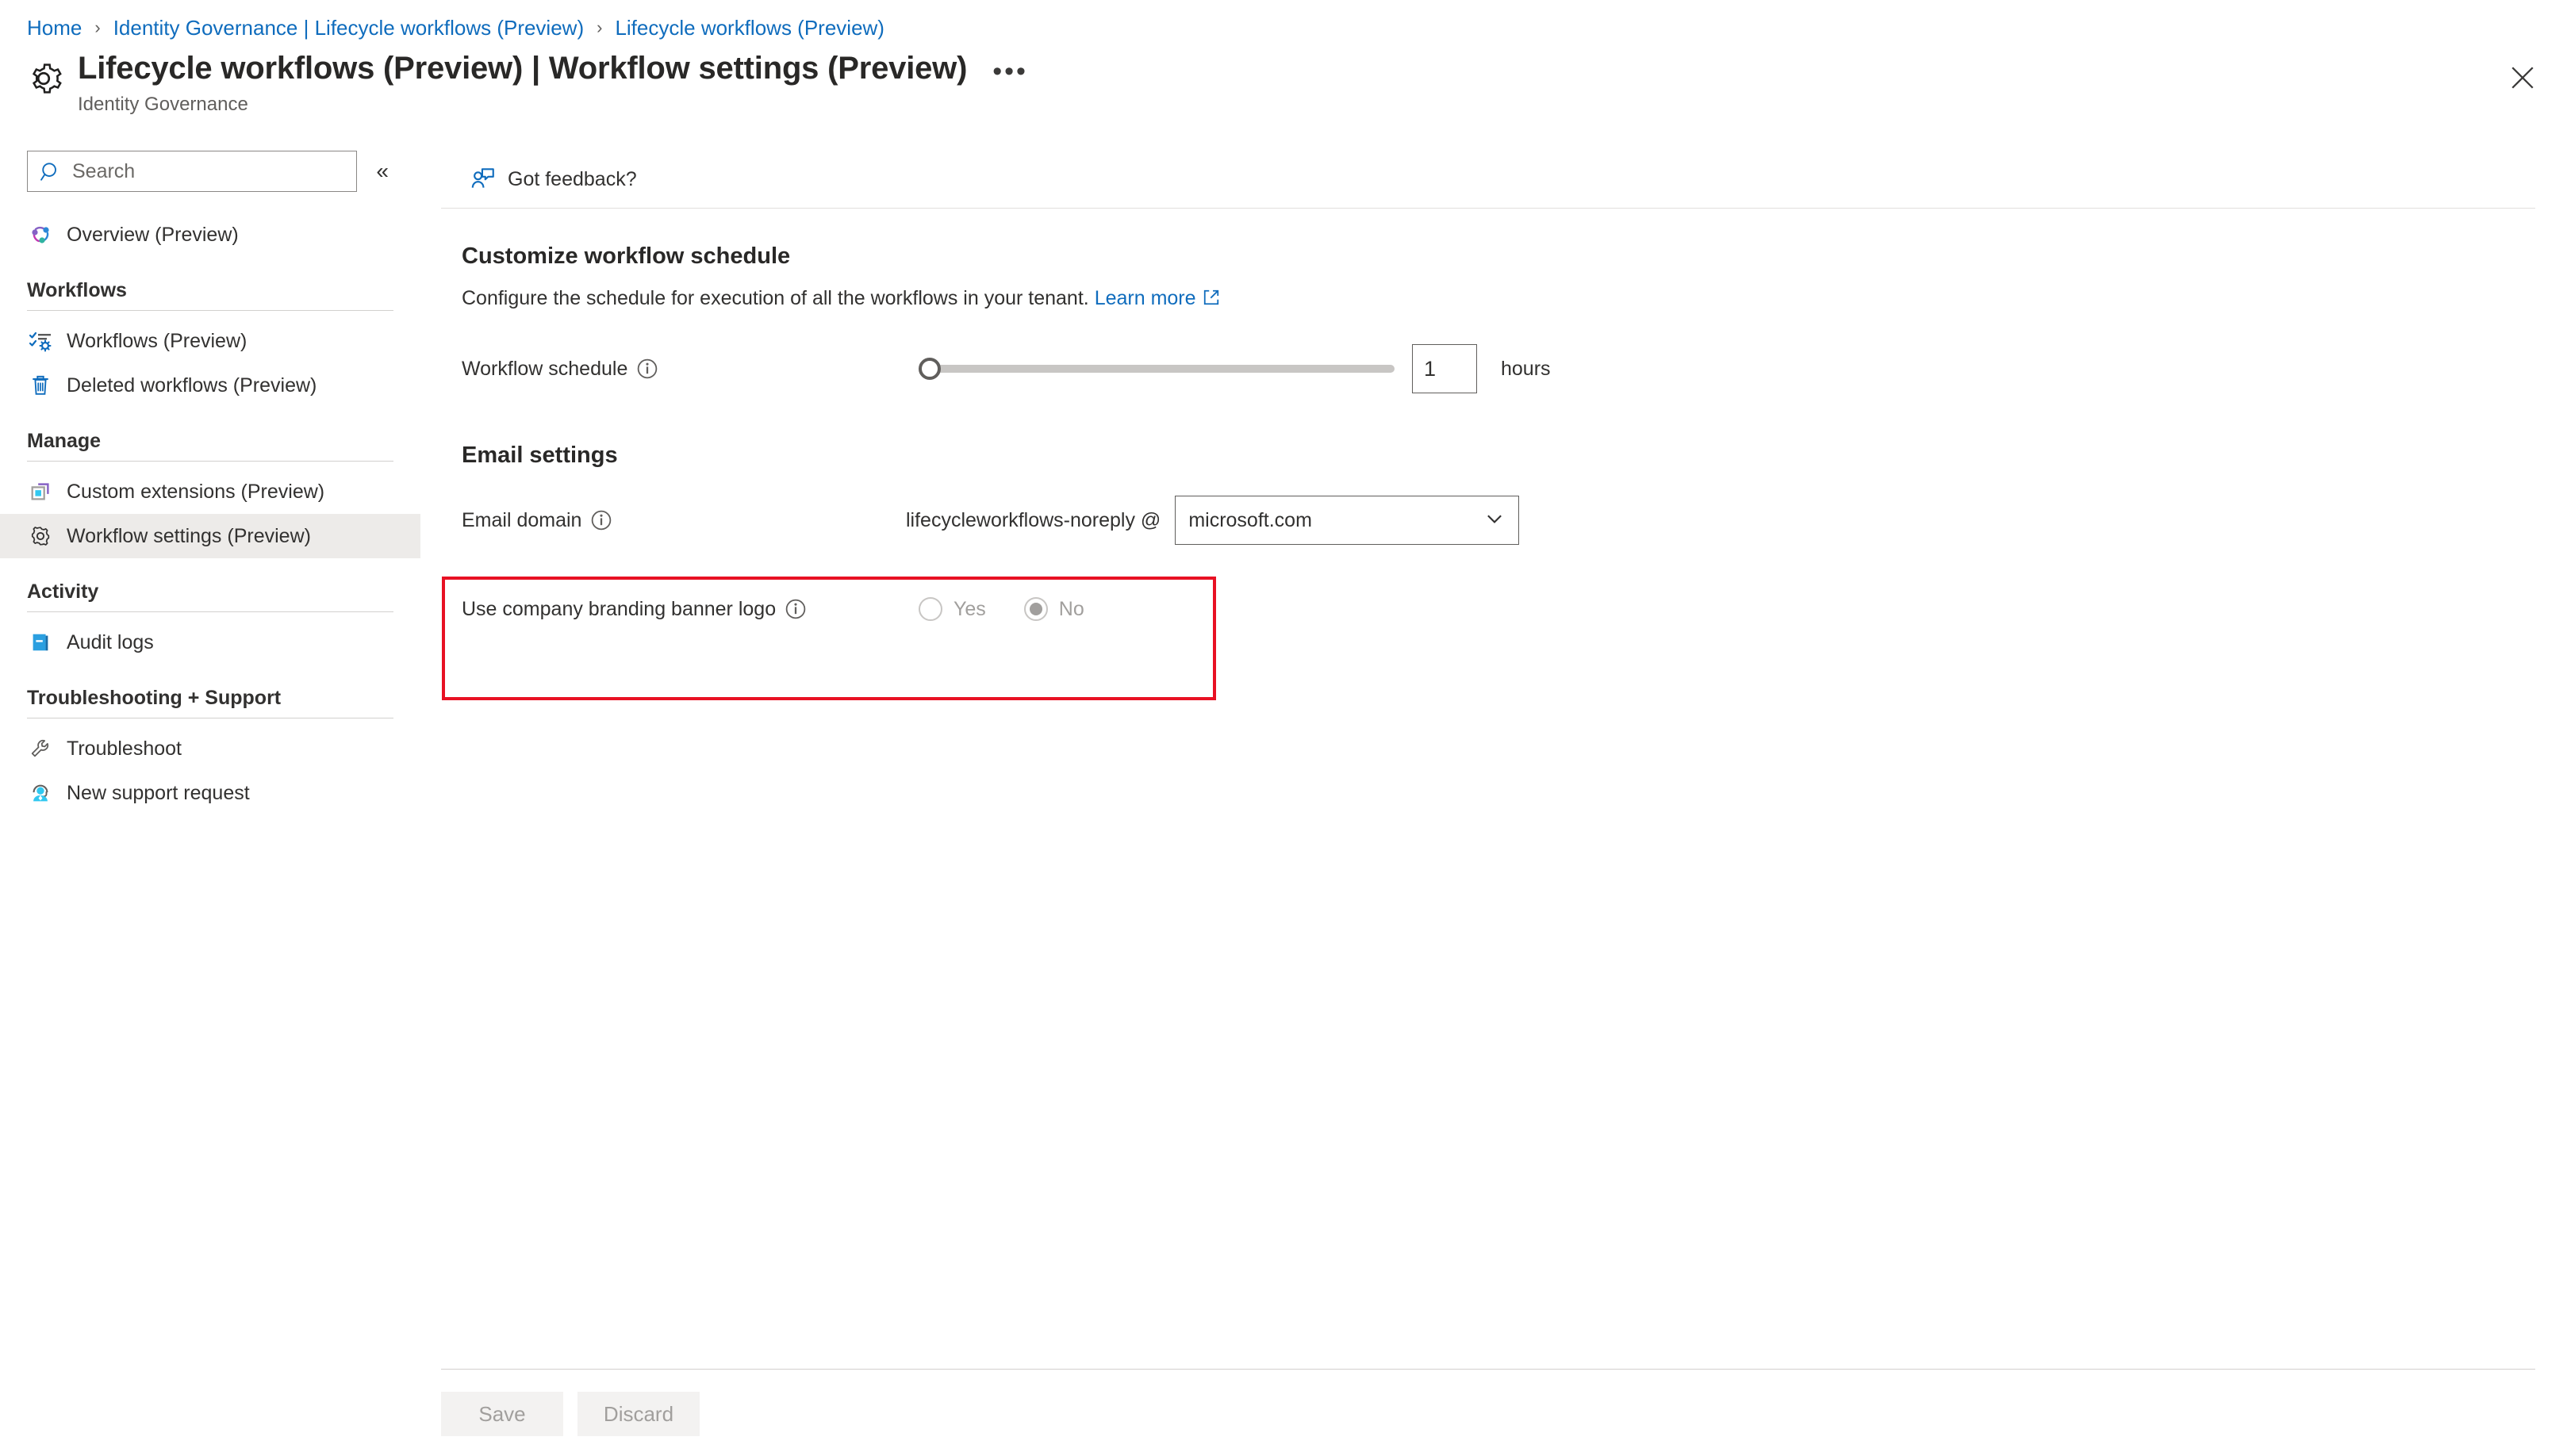 The width and height of the screenshot is (2567, 1456). I want to click on breadcrumb-item-home: Home, so click(54, 28).